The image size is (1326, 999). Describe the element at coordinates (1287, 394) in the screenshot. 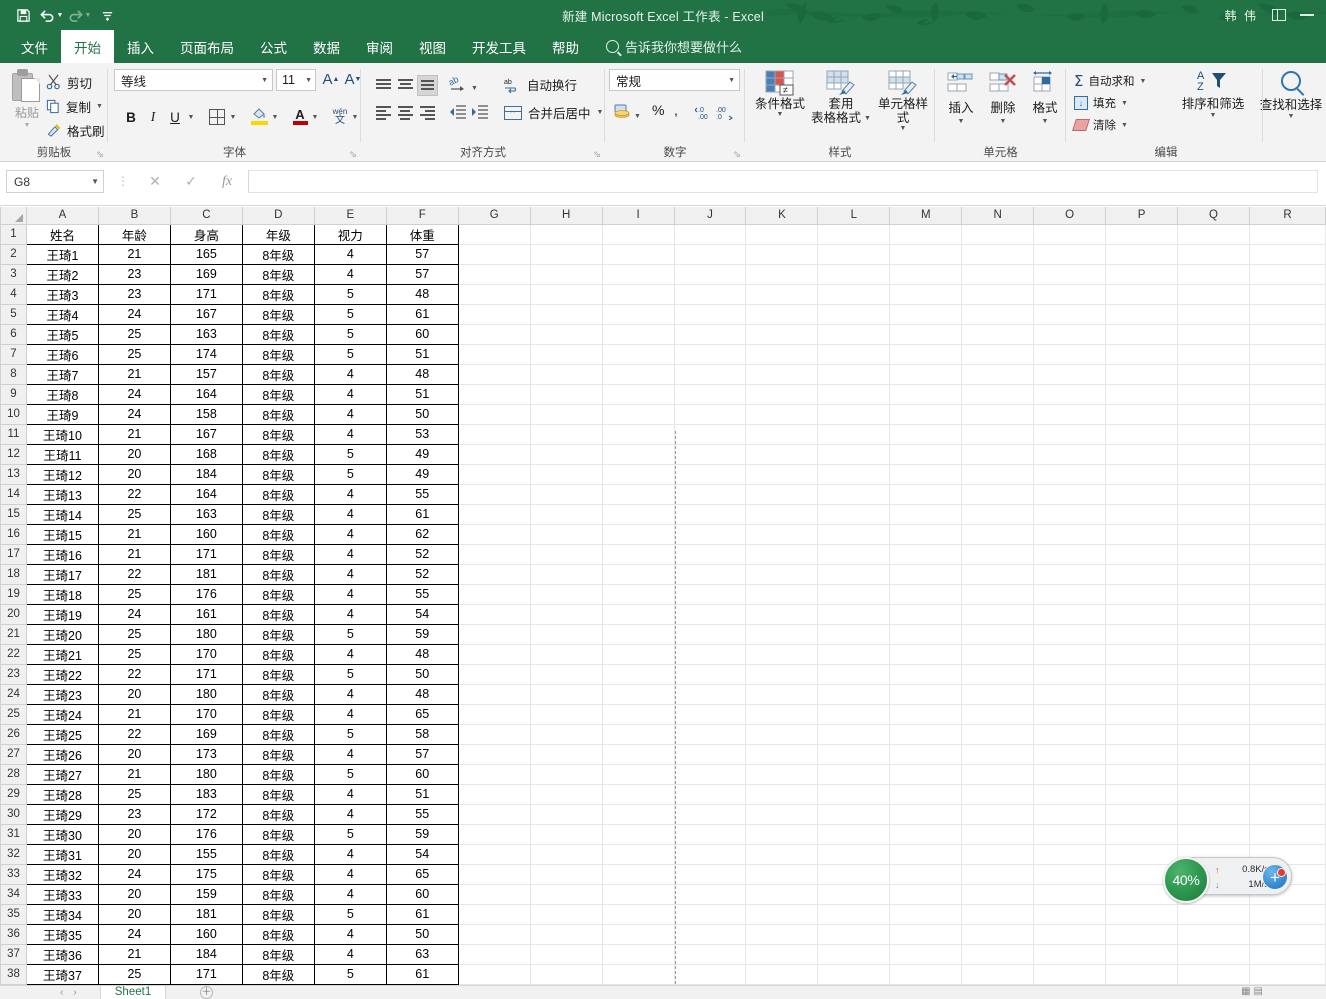

I see `cell-R9` at that location.